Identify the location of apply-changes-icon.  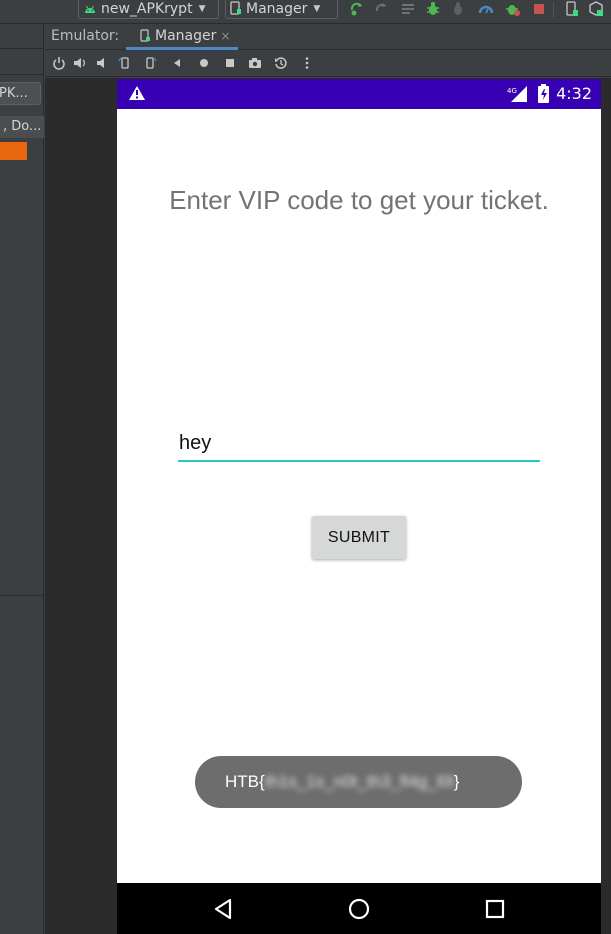
(513, 9).